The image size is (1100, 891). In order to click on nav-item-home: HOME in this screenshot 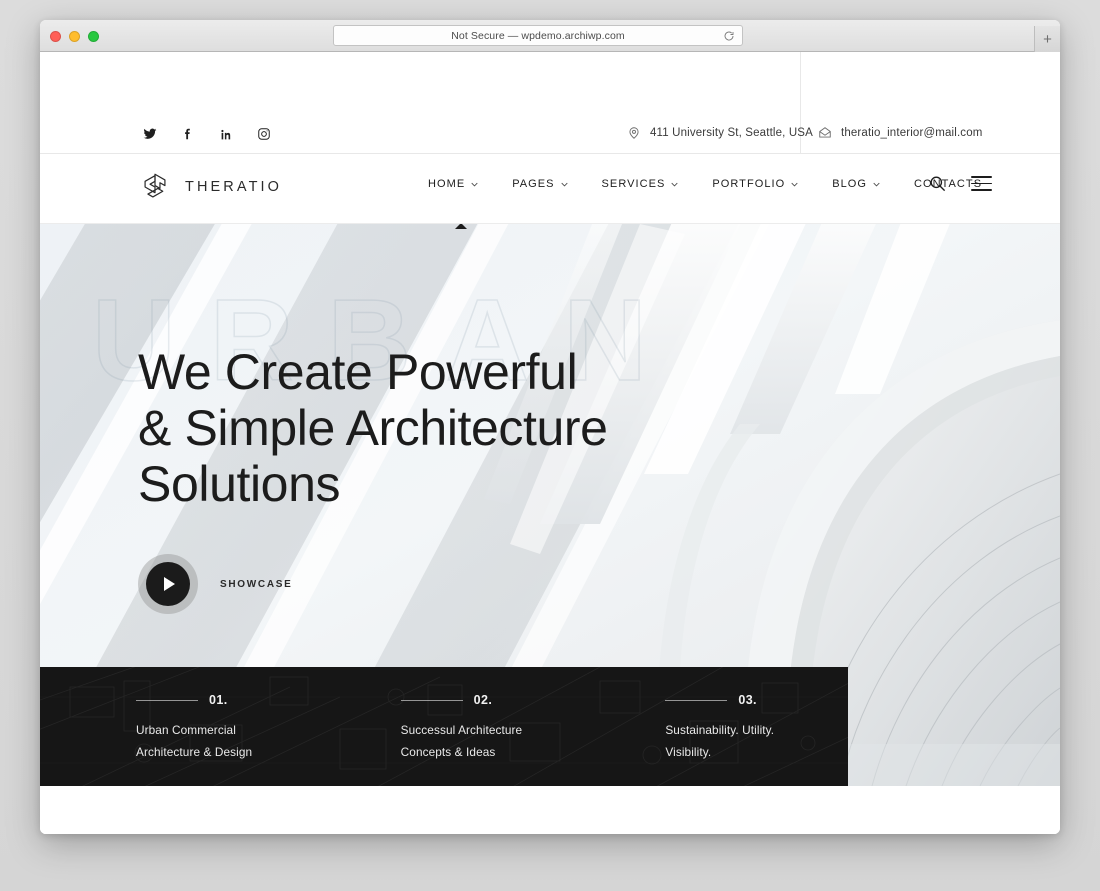, I will do `click(453, 184)`.